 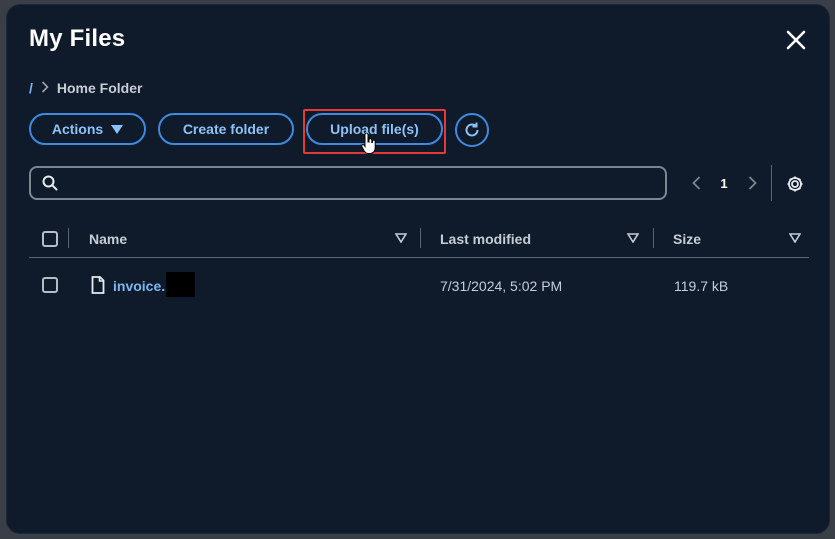 I want to click on column-header-size: Size, so click(x=687, y=239).